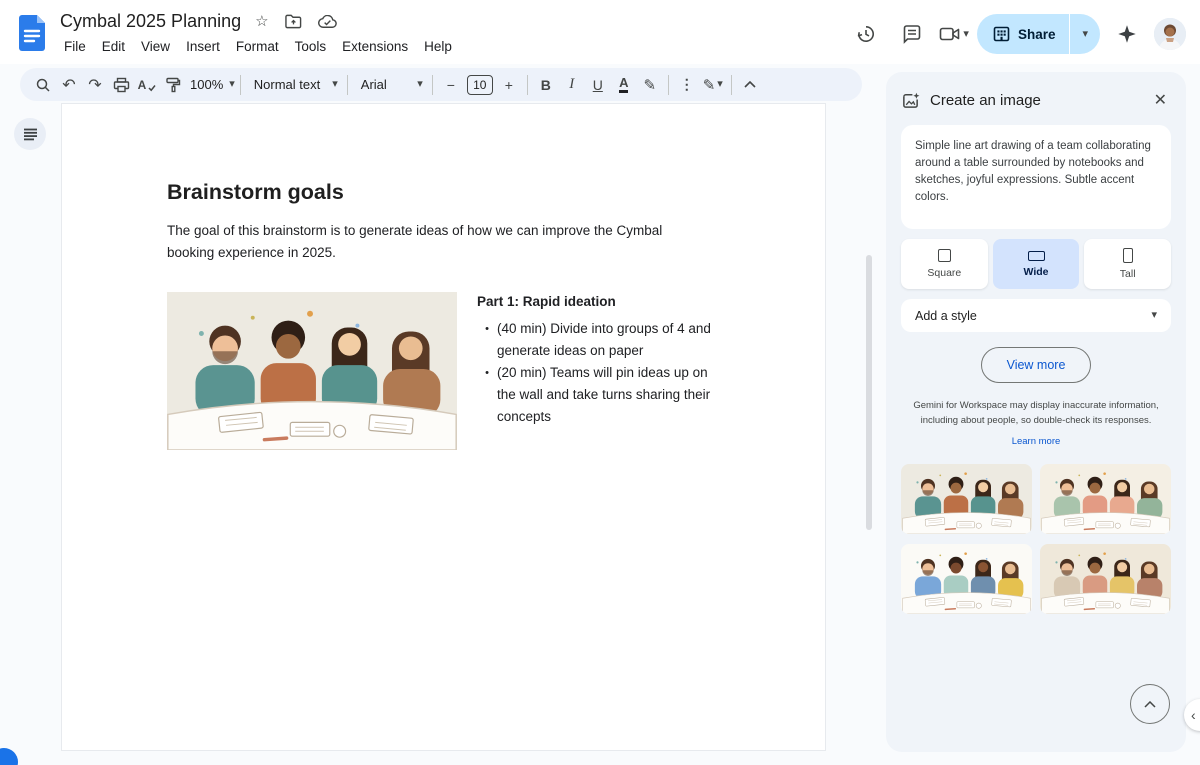 This screenshot has height=765, width=1200. Describe the element at coordinates (944, 264) in the screenshot. I see `aspect-square-button: Square` at that location.